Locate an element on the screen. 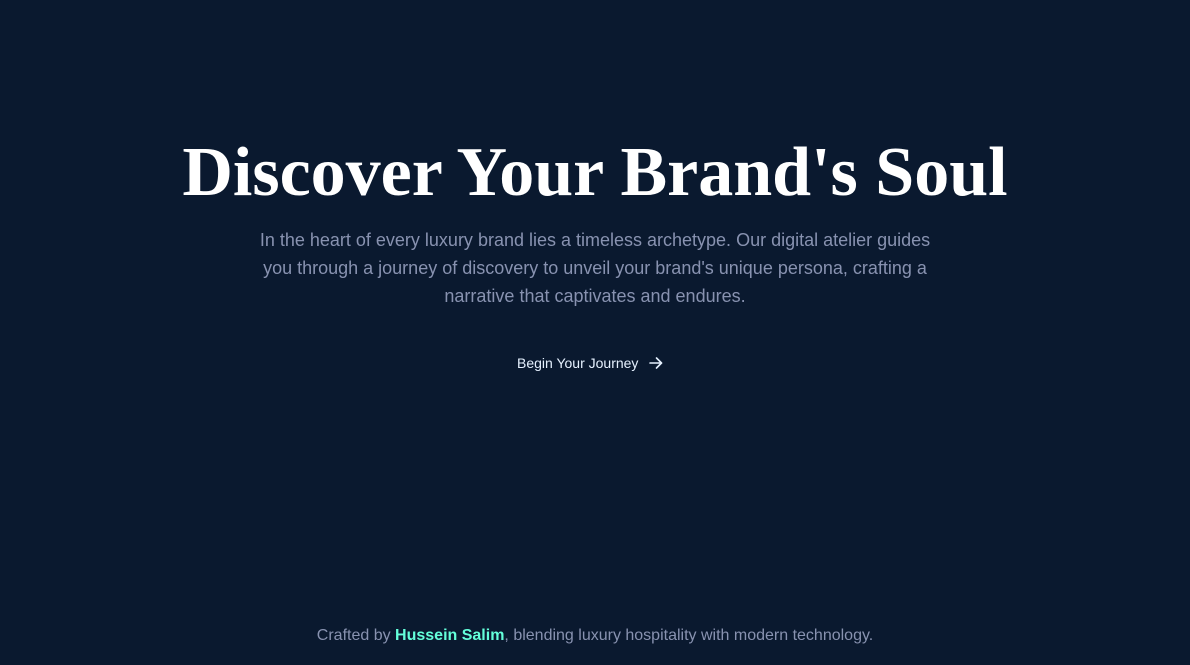  arrow-right-icon is located at coordinates (656, 363).